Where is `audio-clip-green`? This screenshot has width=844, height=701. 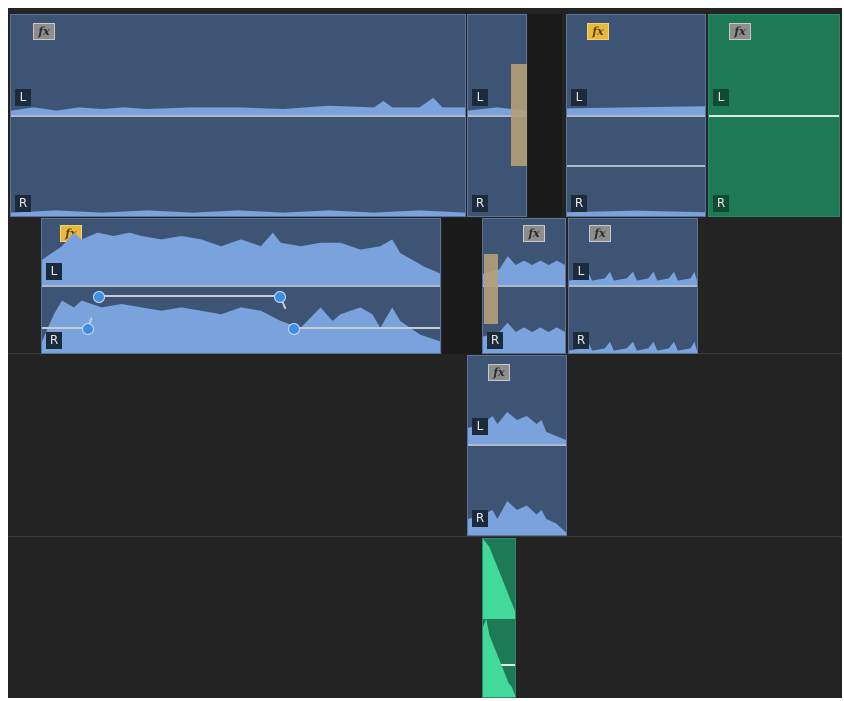
audio-clip-green is located at coordinates (499, 618).